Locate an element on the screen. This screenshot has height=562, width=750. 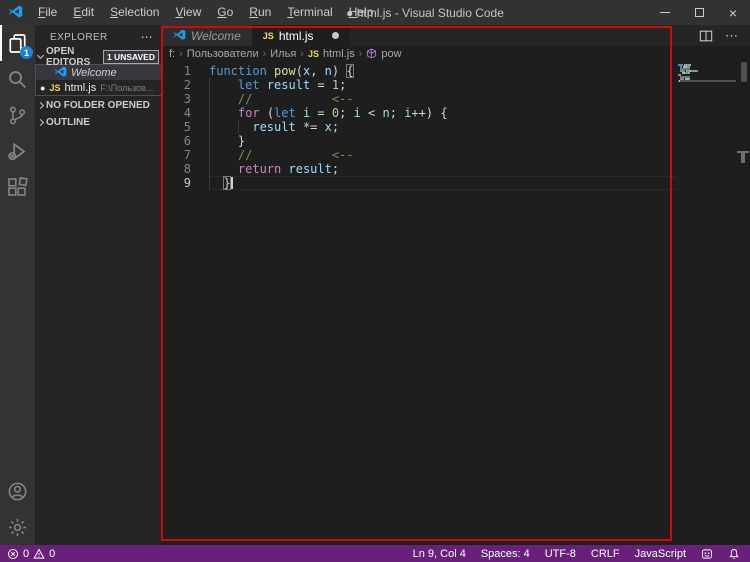
code-line: 3 // <-- is located at coordinates (419, 99).